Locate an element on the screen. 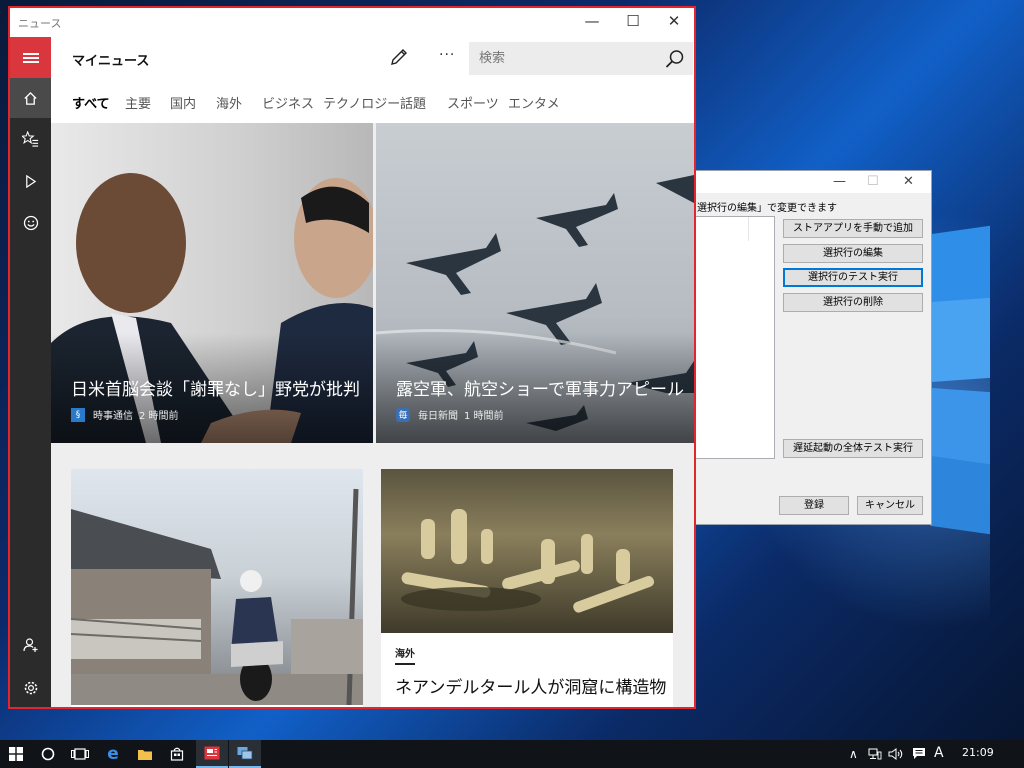 Image resolution: width=1024 pixels, height=768 pixels. nav-home-button is located at coordinates (30, 98).